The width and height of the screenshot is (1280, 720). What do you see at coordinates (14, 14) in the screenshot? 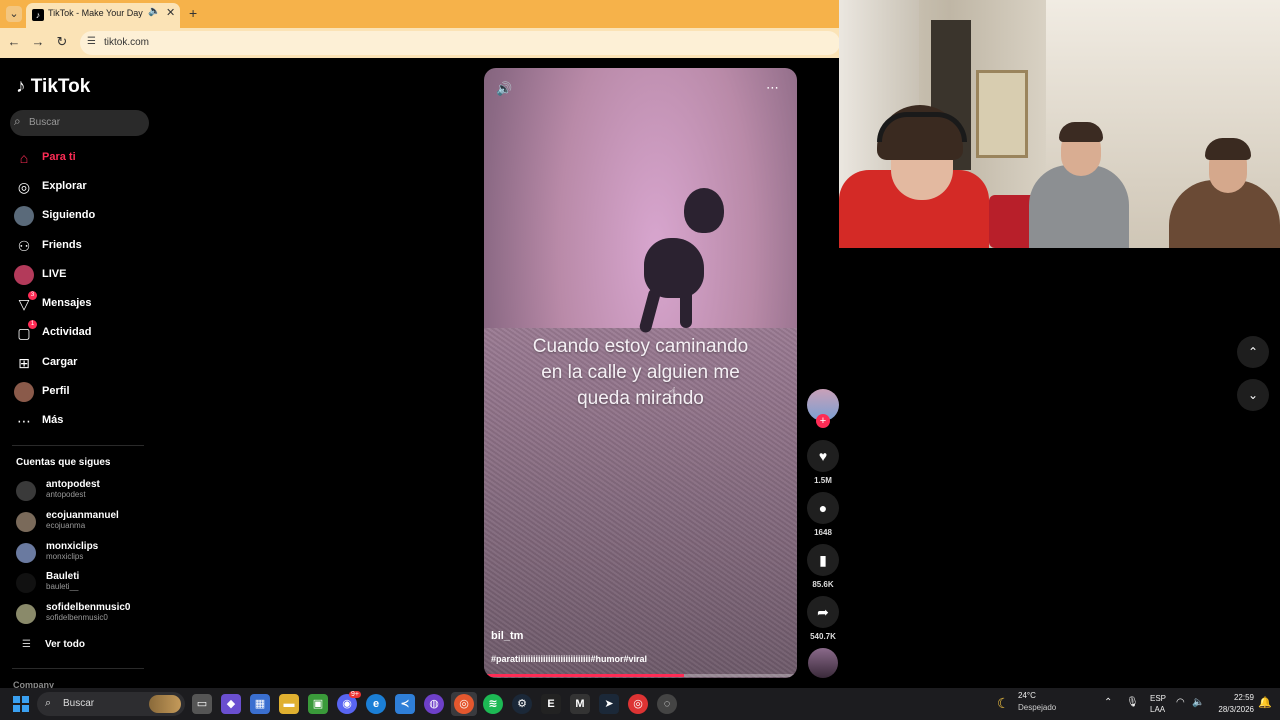
I see `tab-search-dropdown-icon: ⌄` at bounding box center [14, 14].